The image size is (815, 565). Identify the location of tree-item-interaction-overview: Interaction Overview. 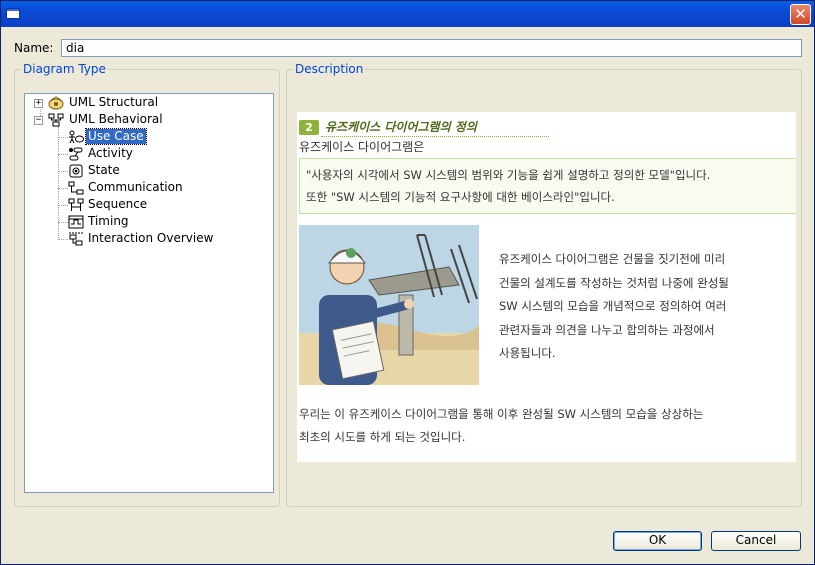
(145, 239).